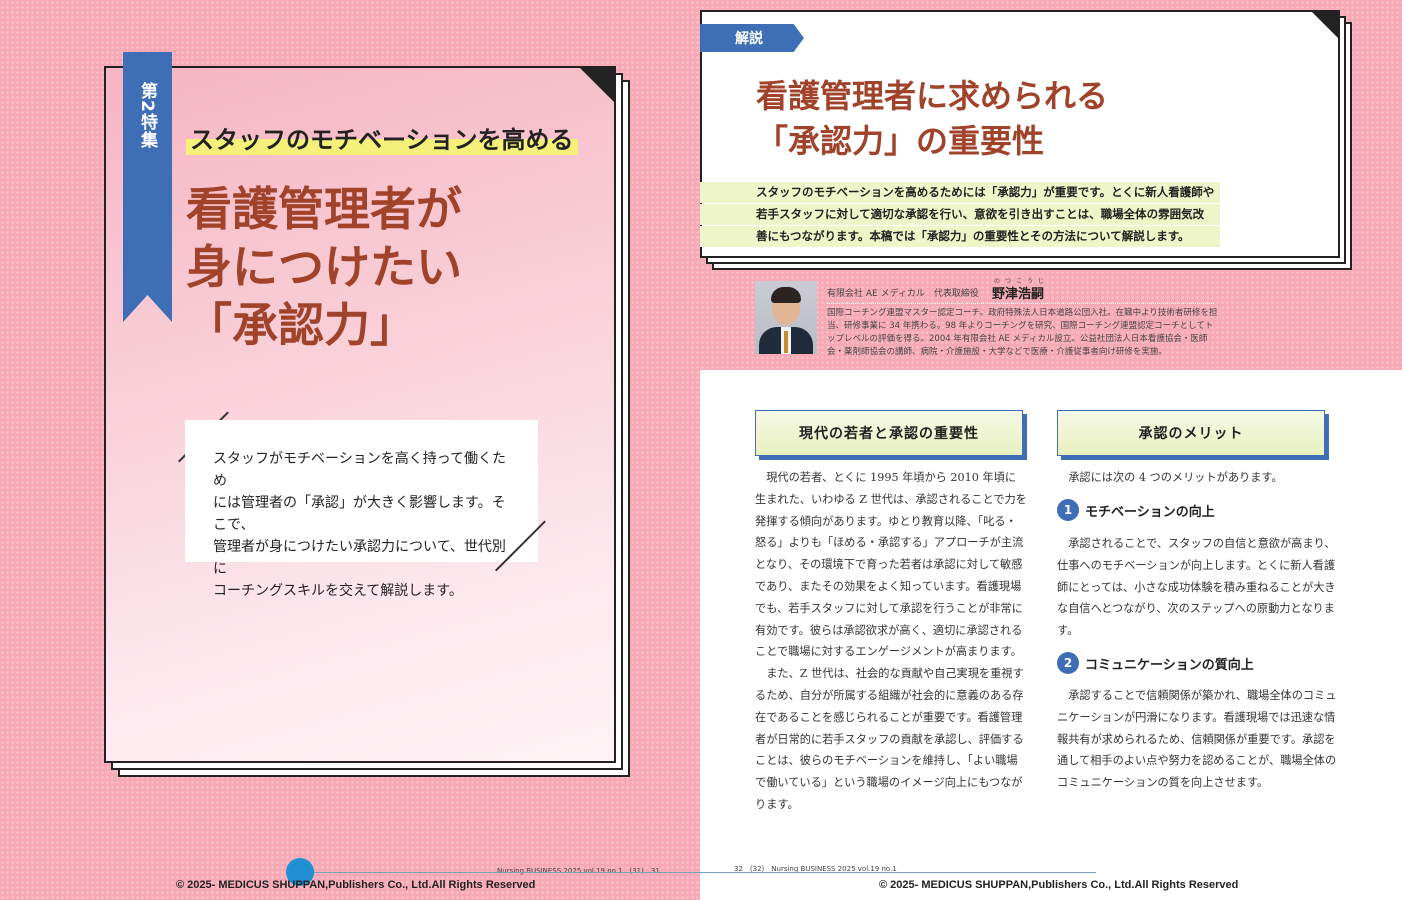  Describe the element at coordinates (147, 187) in the screenshot. I see `feature-ribbon: 第2特集` at that location.